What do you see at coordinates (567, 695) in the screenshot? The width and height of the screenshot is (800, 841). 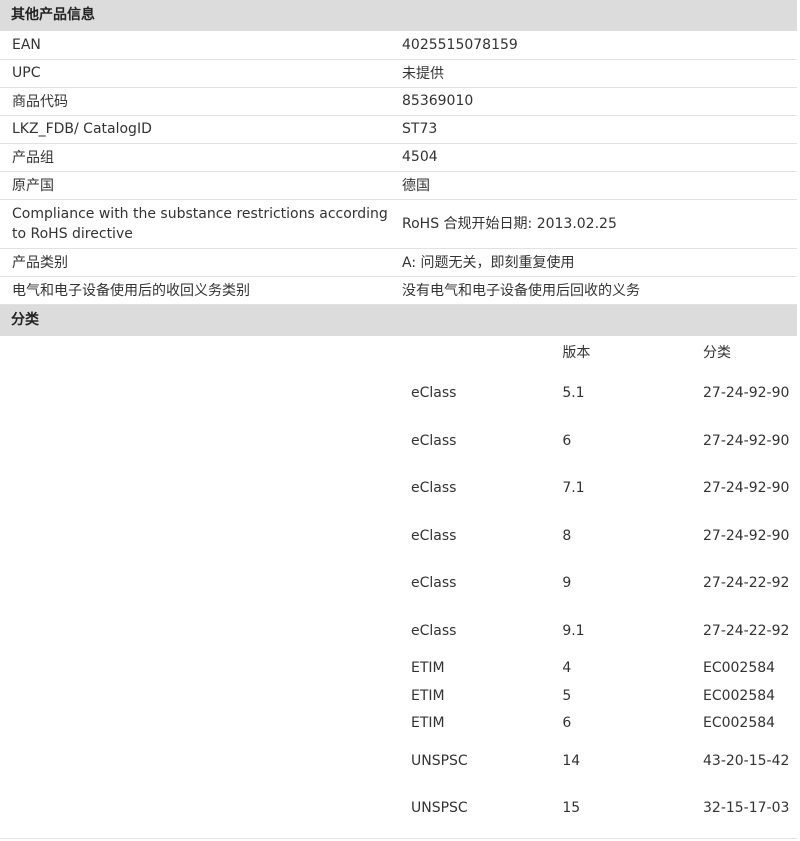 I see `version-cell: 5` at bounding box center [567, 695].